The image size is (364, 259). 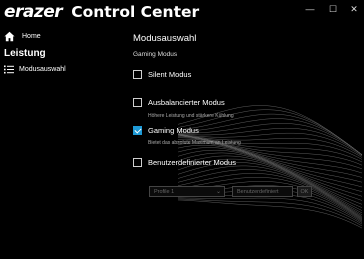 What do you see at coordinates (354, 9) in the screenshot?
I see `close-button: ✕` at bounding box center [354, 9].